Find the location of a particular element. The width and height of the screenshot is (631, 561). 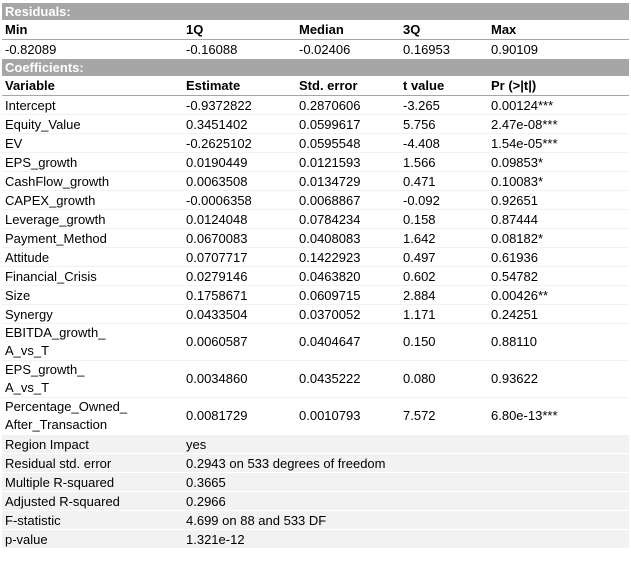

coefficients-title: Coefficients: is located at coordinates (315, 67).